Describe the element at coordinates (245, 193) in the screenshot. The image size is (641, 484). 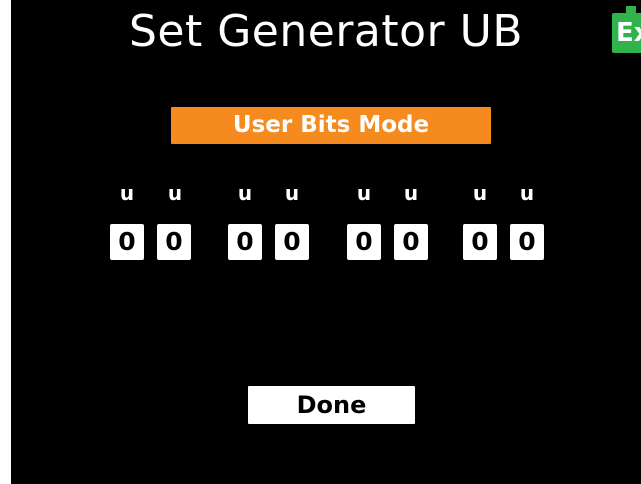
I see `user-bit-label-3: u` at that location.